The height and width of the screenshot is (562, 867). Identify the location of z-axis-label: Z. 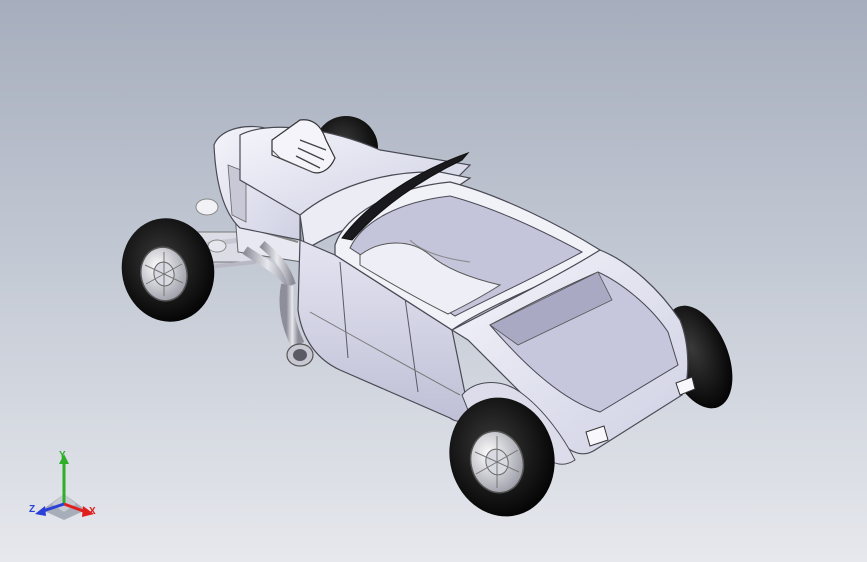
(32, 509).